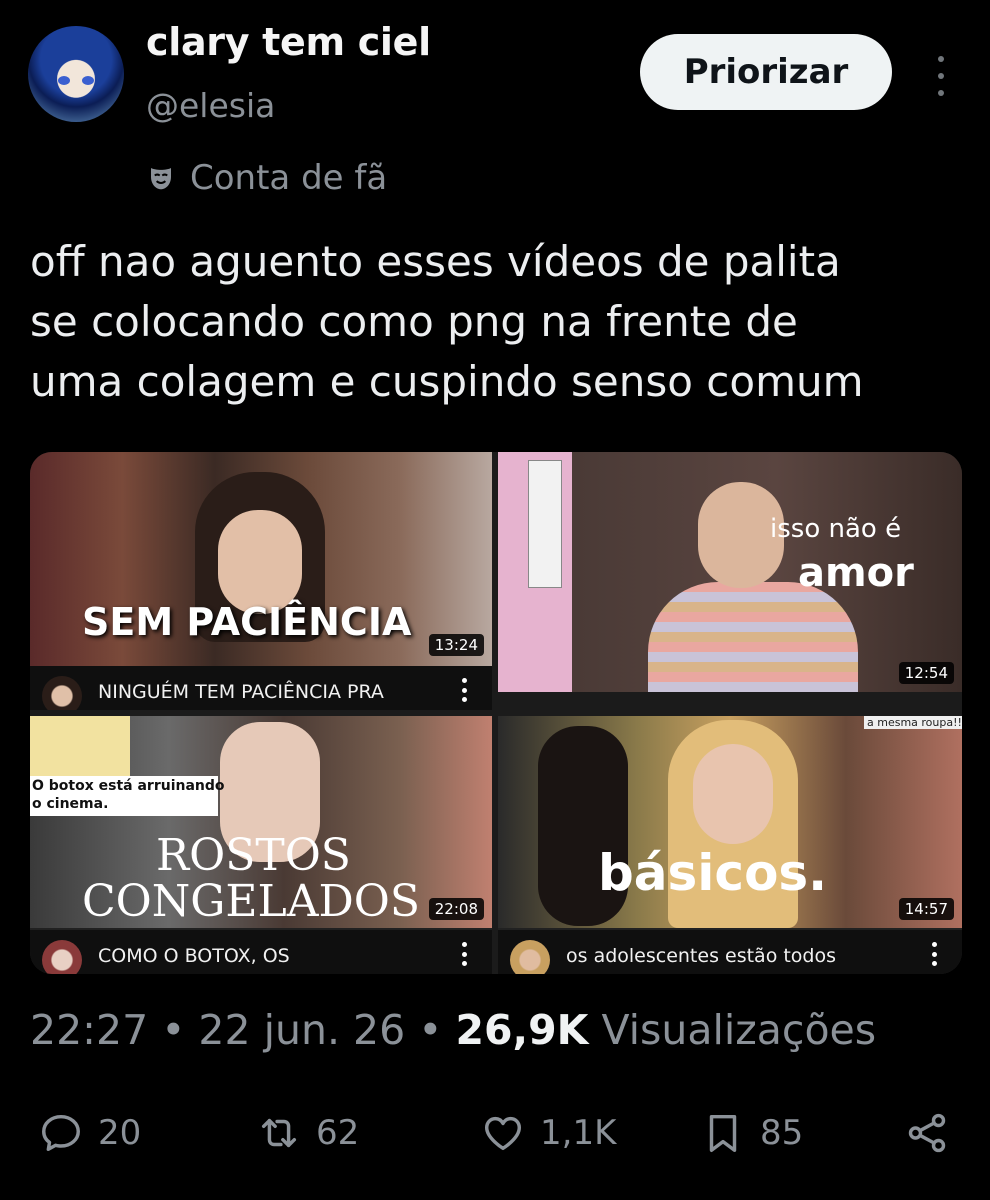 Image resolution: width=990 pixels, height=1200 pixels. What do you see at coordinates (578, 1133) in the screenshot?
I see `like-count: 1,1K` at bounding box center [578, 1133].